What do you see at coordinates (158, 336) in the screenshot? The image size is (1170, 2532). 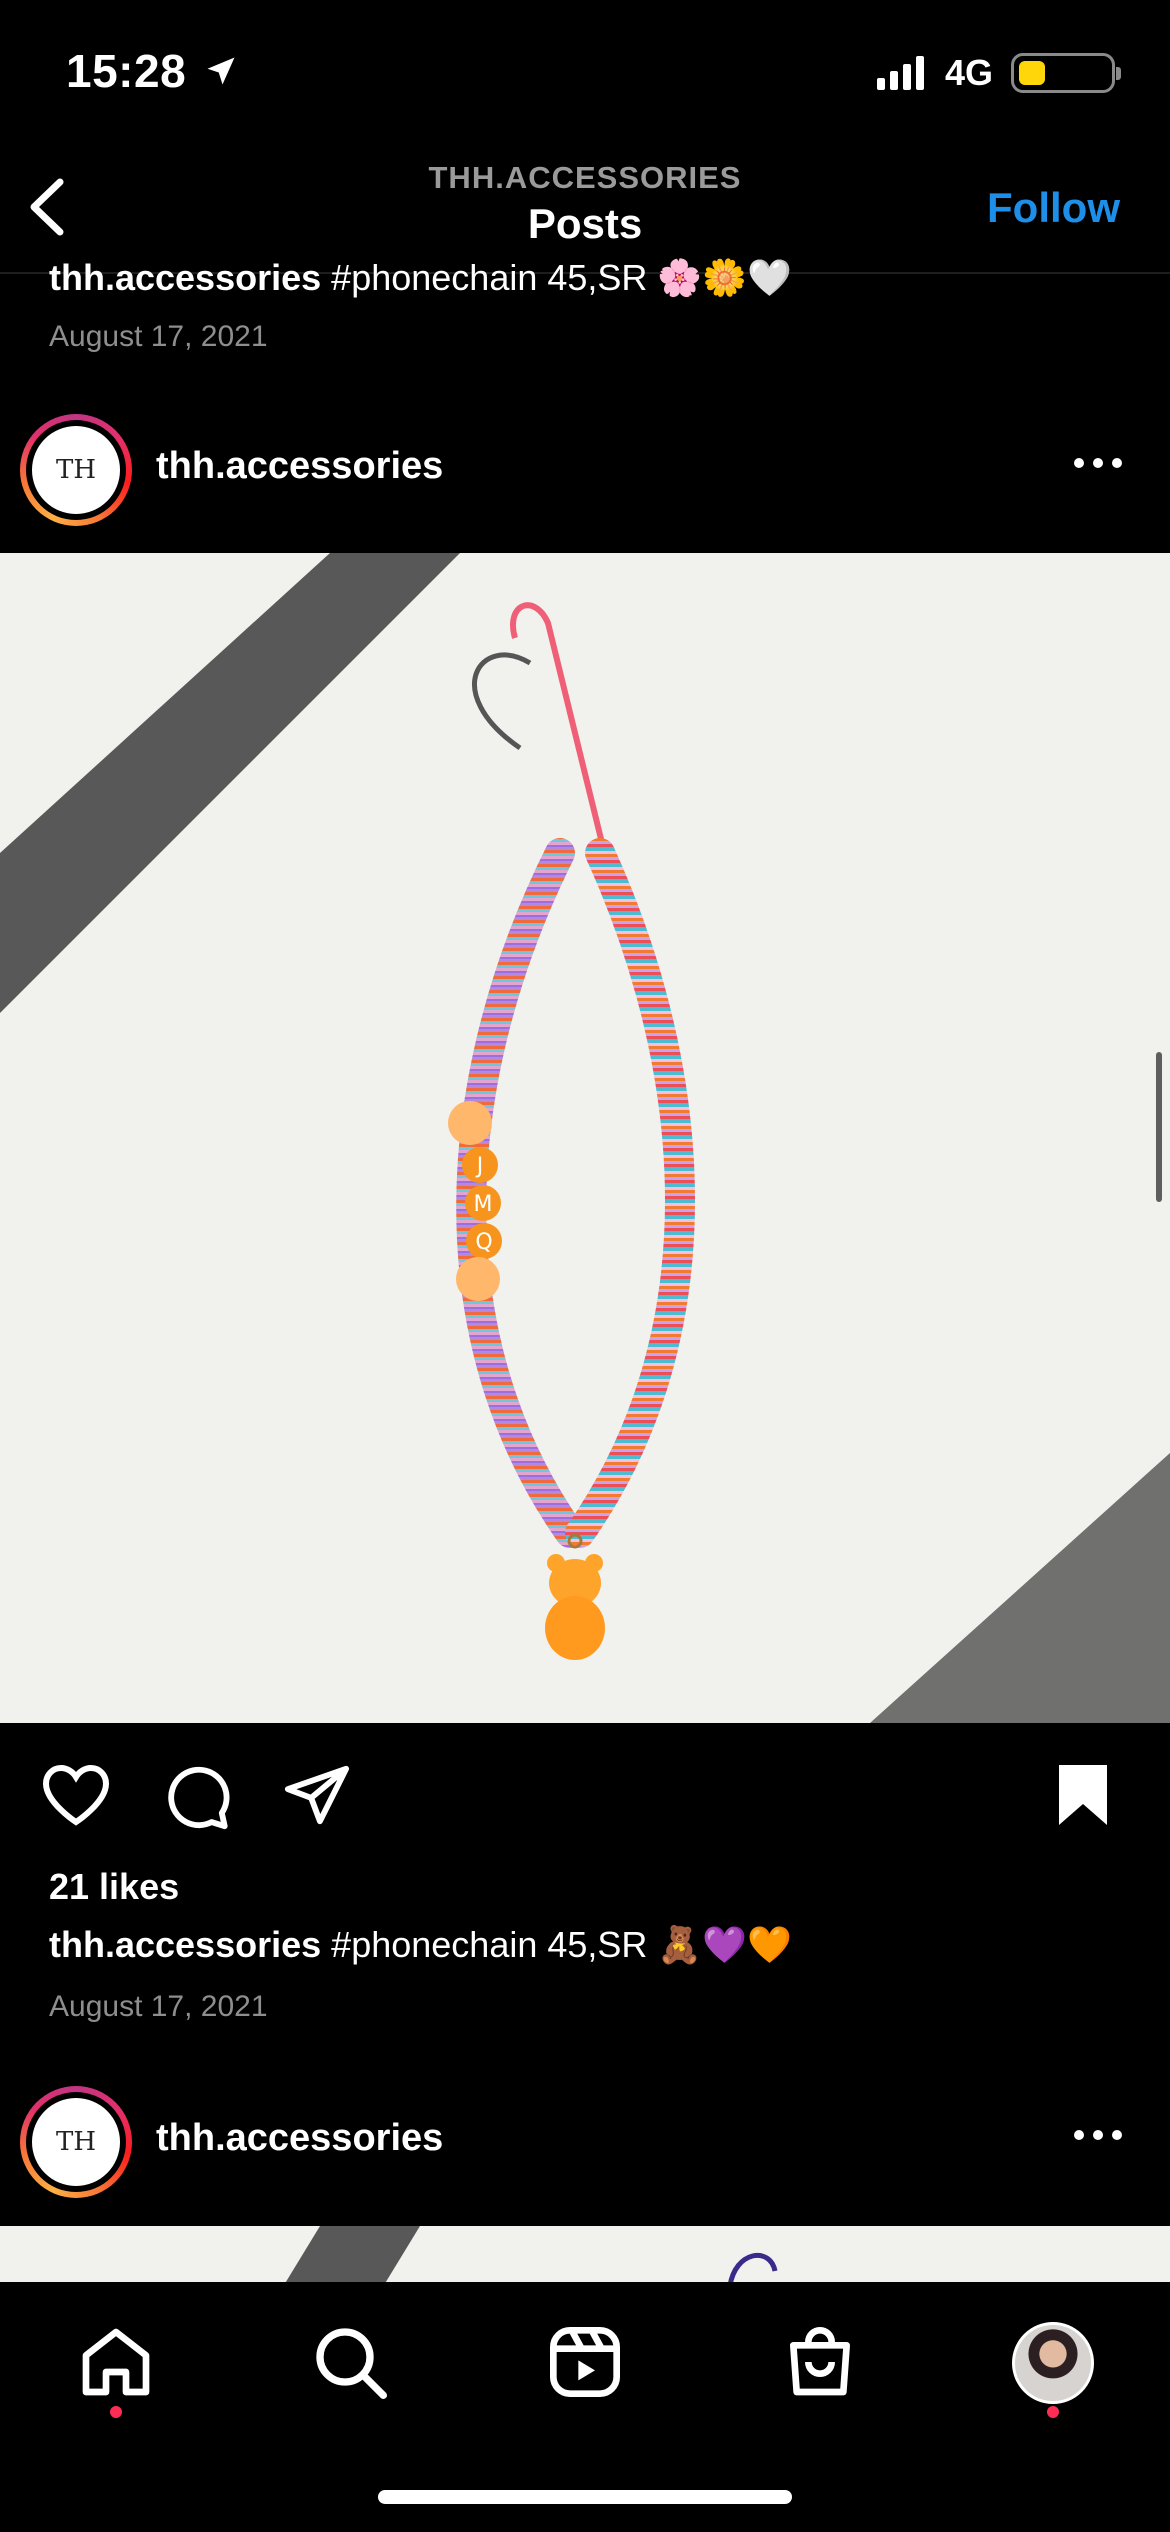 I see `previous-post-date: August 17, 2021` at bounding box center [158, 336].